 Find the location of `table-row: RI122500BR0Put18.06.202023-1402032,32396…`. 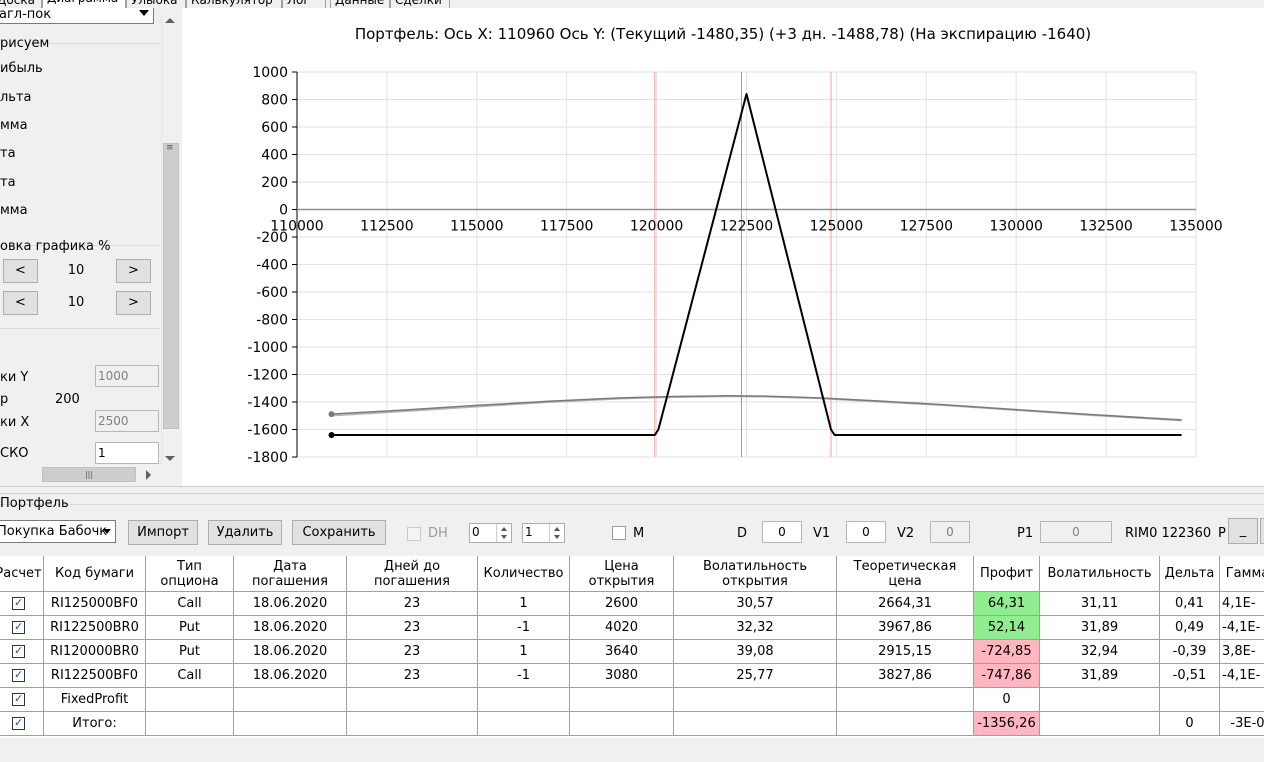

table-row: RI122500BR0Put18.06.202023-1402032,32396… is located at coordinates (632, 628).